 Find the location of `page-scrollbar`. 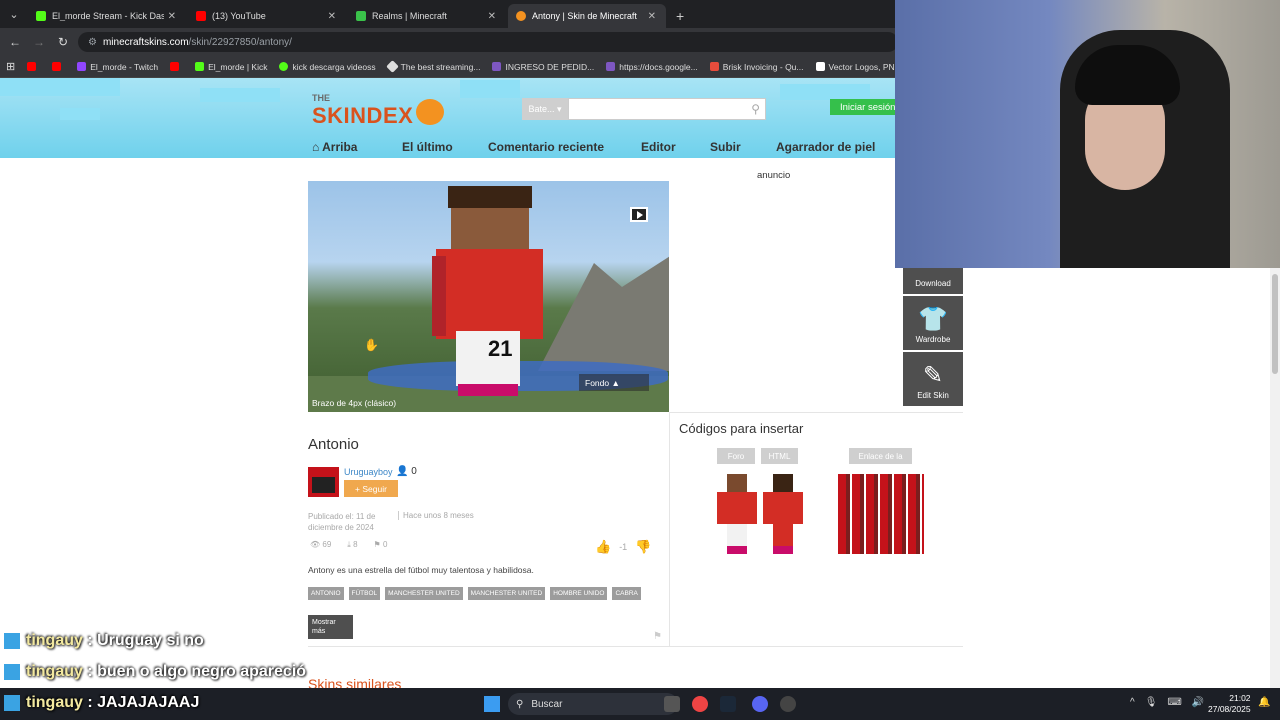

page-scrollbar is located at coordinates (1275, 478).